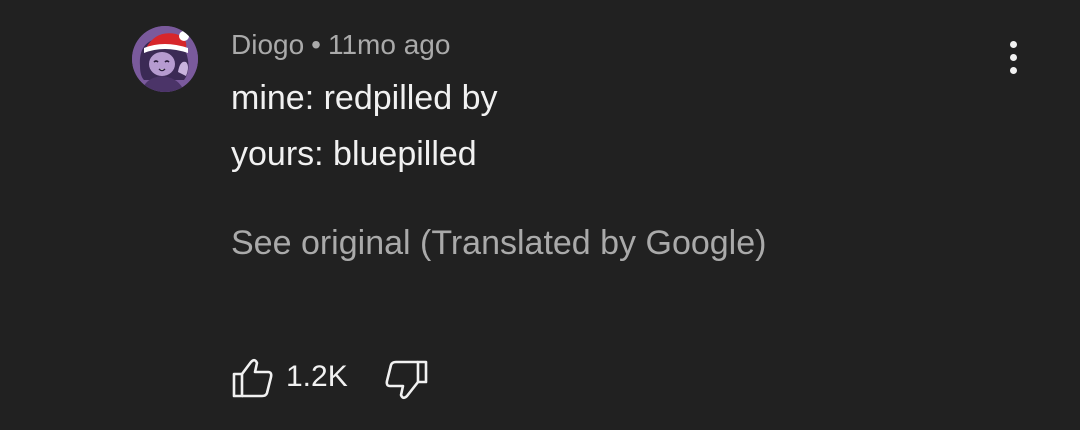 Image resolution: width=1080 pixels, height=430 pixels. What do you see at coordinates (389, 44) in the screenshot?
I see `timestamp: 11mo ago` at bounding box center [389, 44].